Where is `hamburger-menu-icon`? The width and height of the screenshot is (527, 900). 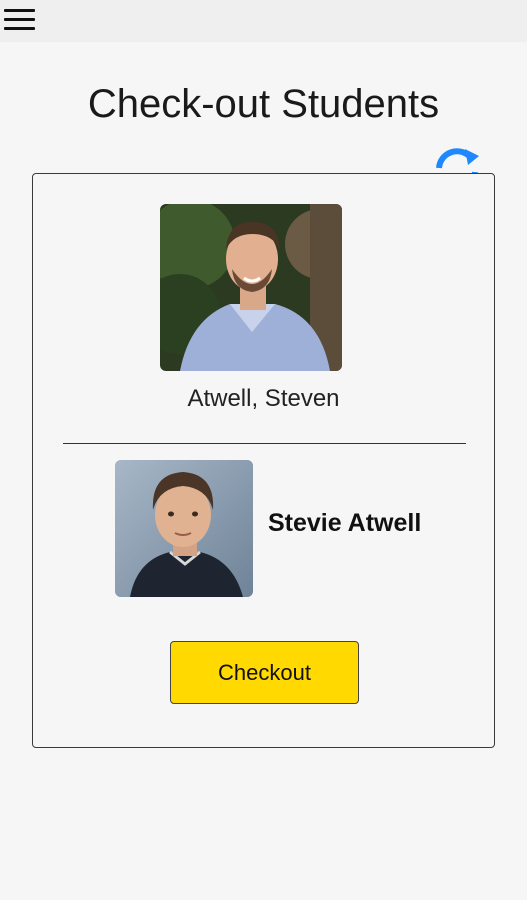 hamburger-menu-icon is located at coordinates (20, 20).